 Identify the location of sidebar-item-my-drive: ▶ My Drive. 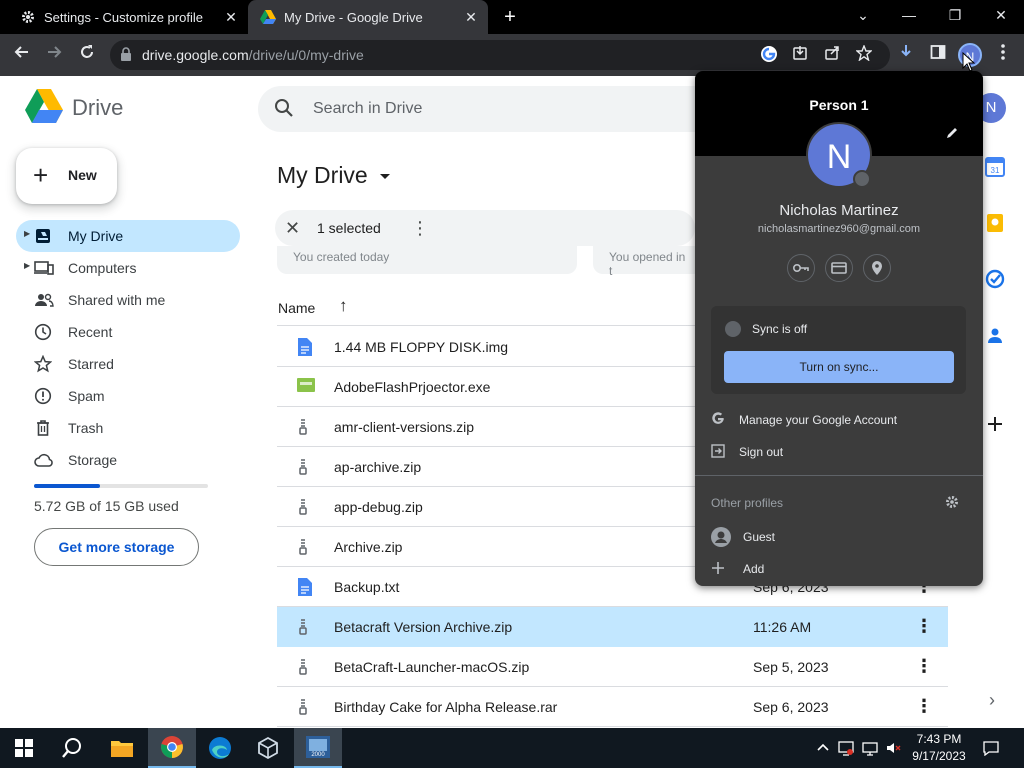
(128, 236).